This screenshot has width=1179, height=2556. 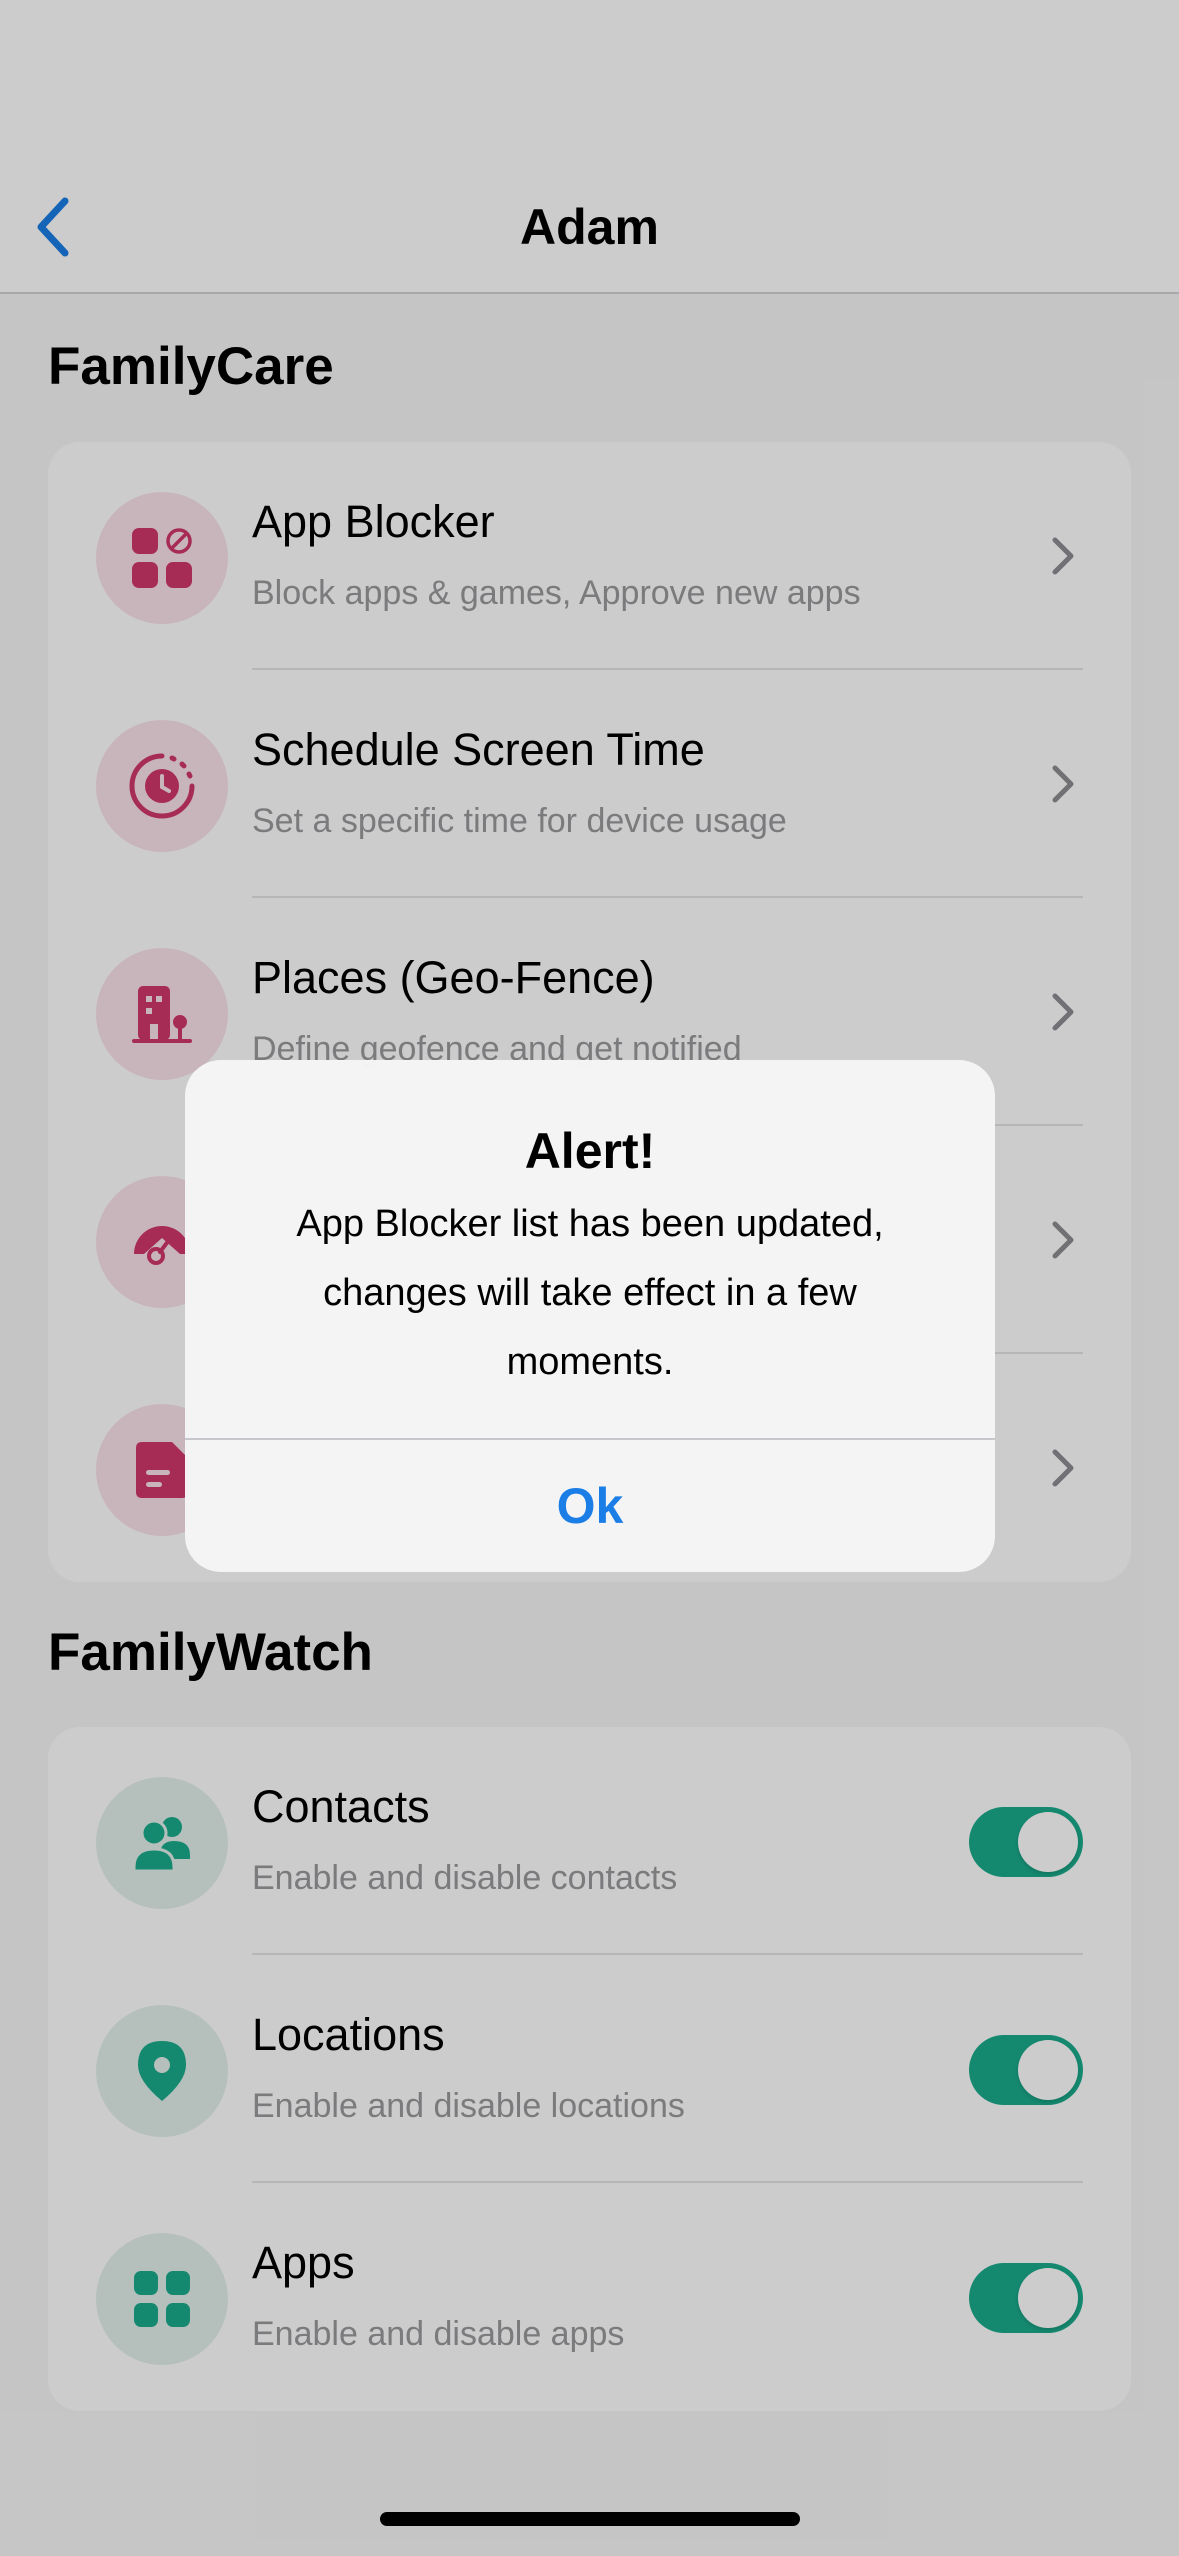 I want to click on ok-button: Ok, so click(x=590, y=1506).